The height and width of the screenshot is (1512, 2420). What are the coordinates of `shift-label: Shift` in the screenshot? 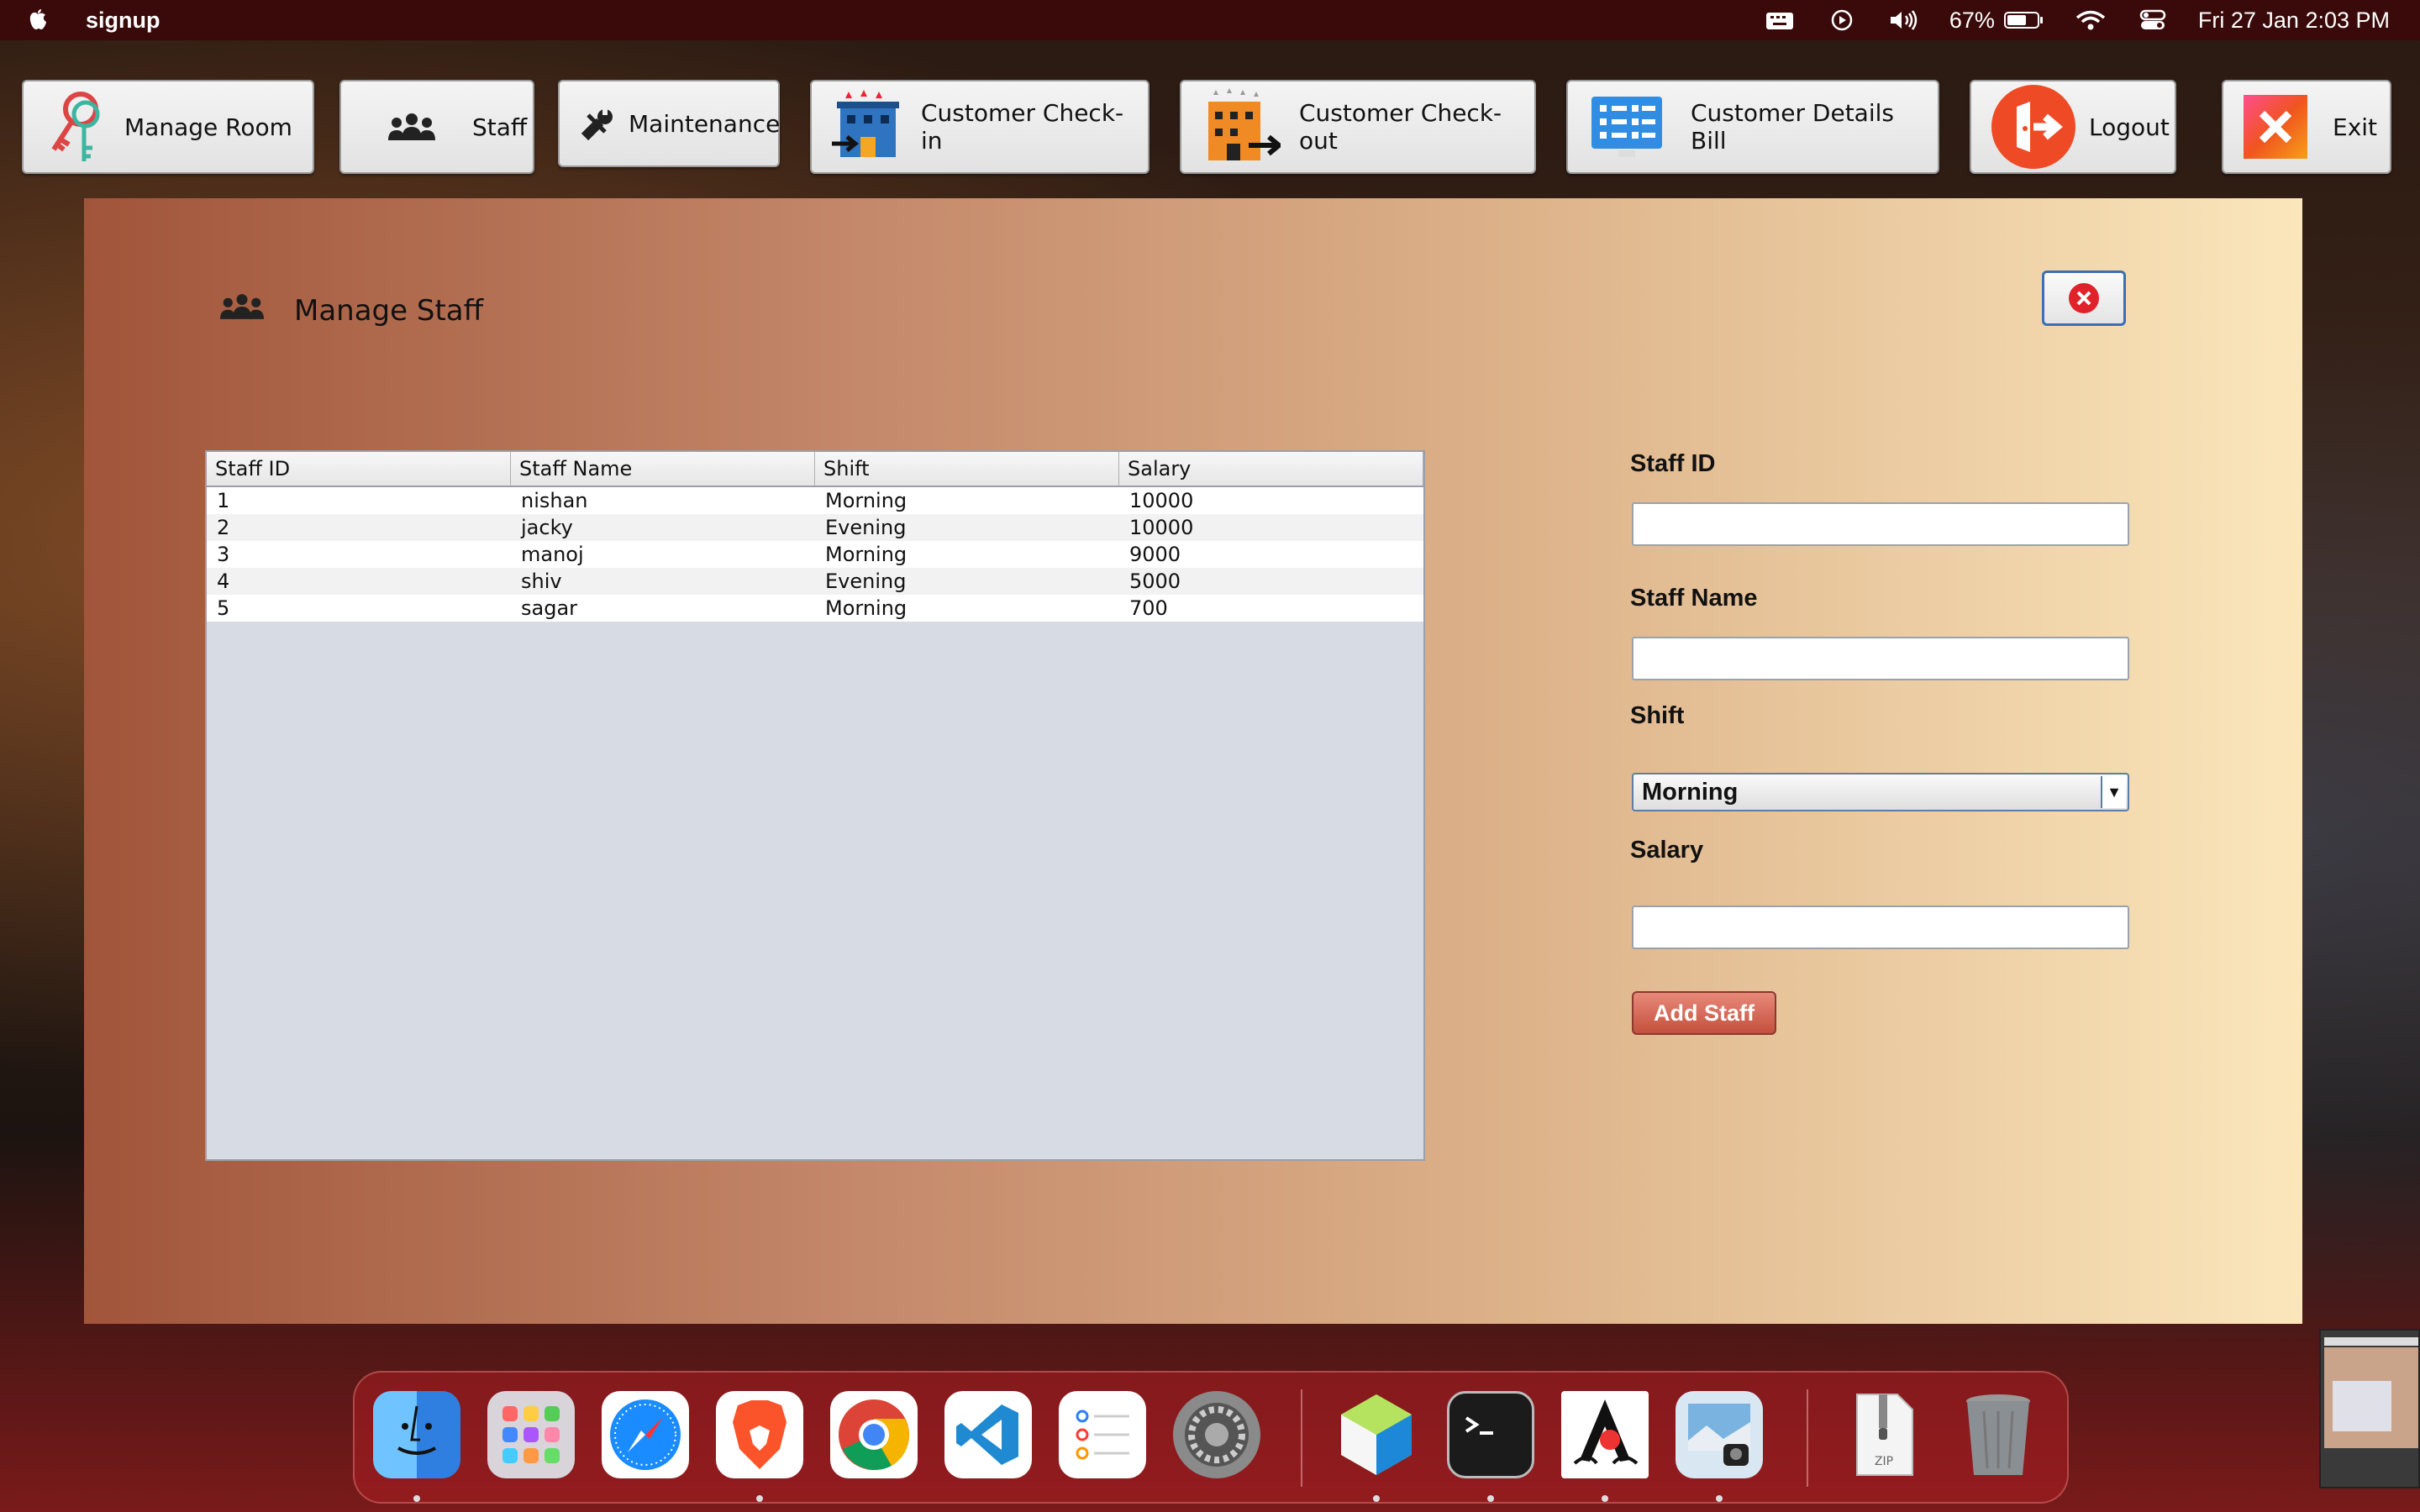 It's located at (1657, 715).